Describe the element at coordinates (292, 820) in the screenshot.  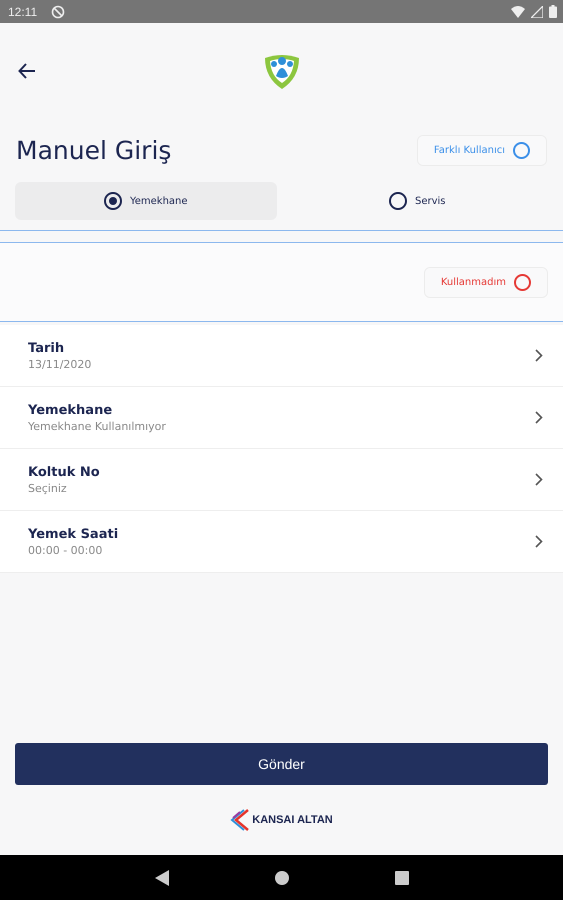
I see `brand-name: KANSAI ALTAN` at that location.